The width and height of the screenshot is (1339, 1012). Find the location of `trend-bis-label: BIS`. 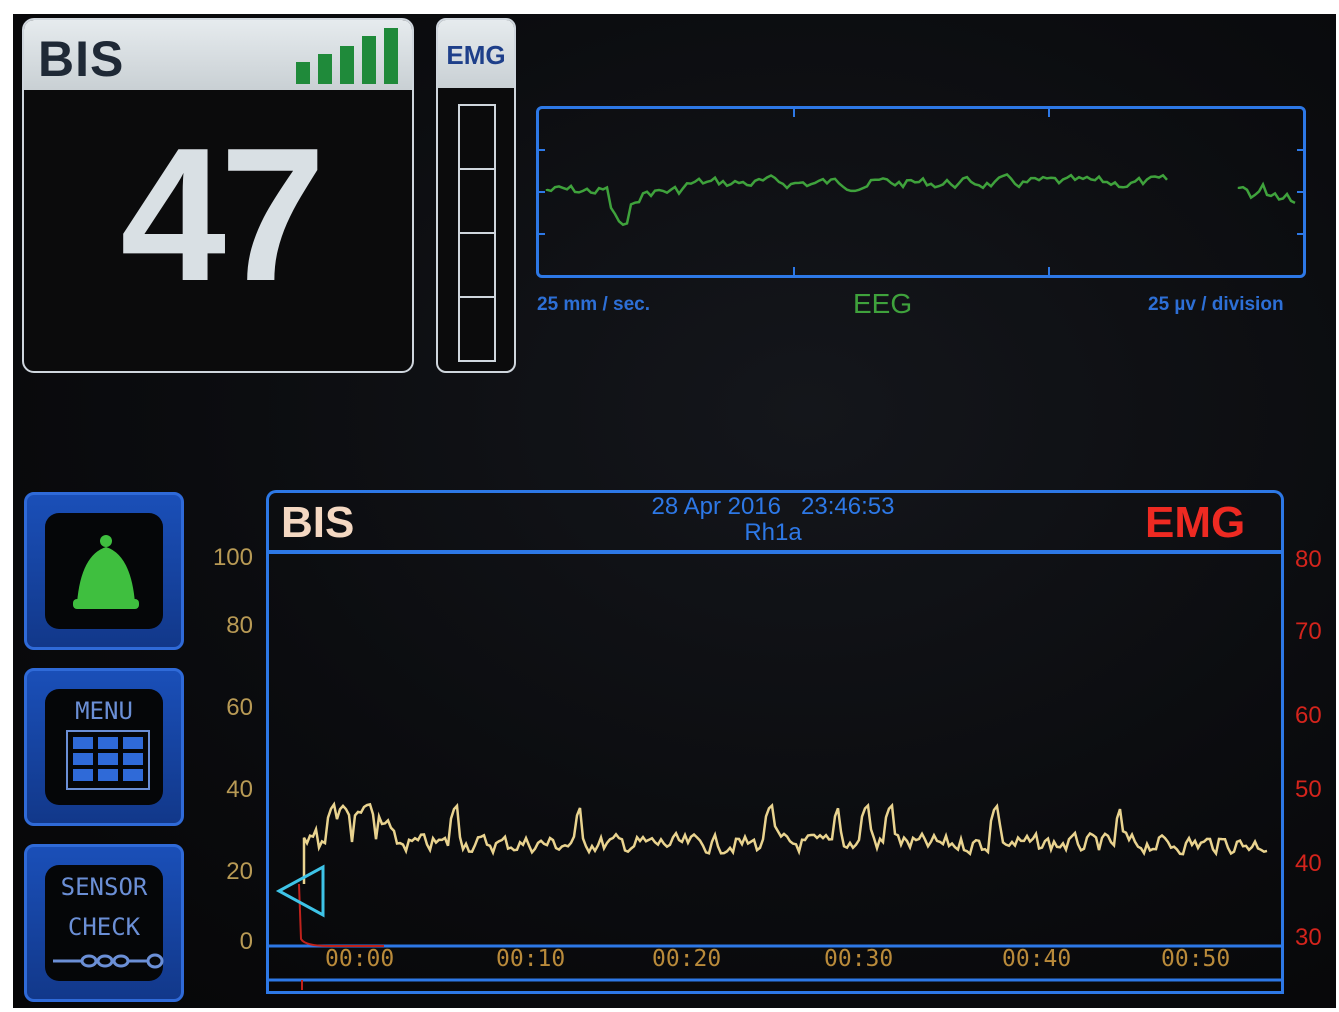

trend-bis-label: BIS is located at coordinates (318, 522).